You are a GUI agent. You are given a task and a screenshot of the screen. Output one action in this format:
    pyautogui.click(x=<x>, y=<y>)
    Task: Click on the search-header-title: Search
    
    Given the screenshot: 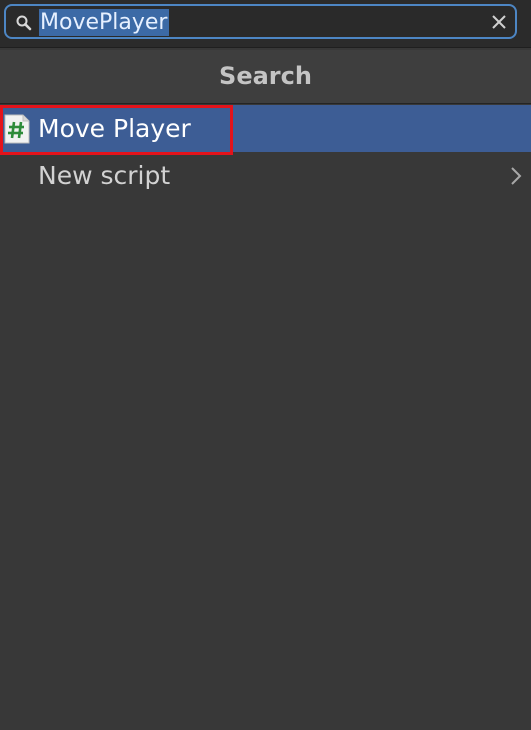 What is the action you would take?
    pyautogui.click(x=265, y=77)
    